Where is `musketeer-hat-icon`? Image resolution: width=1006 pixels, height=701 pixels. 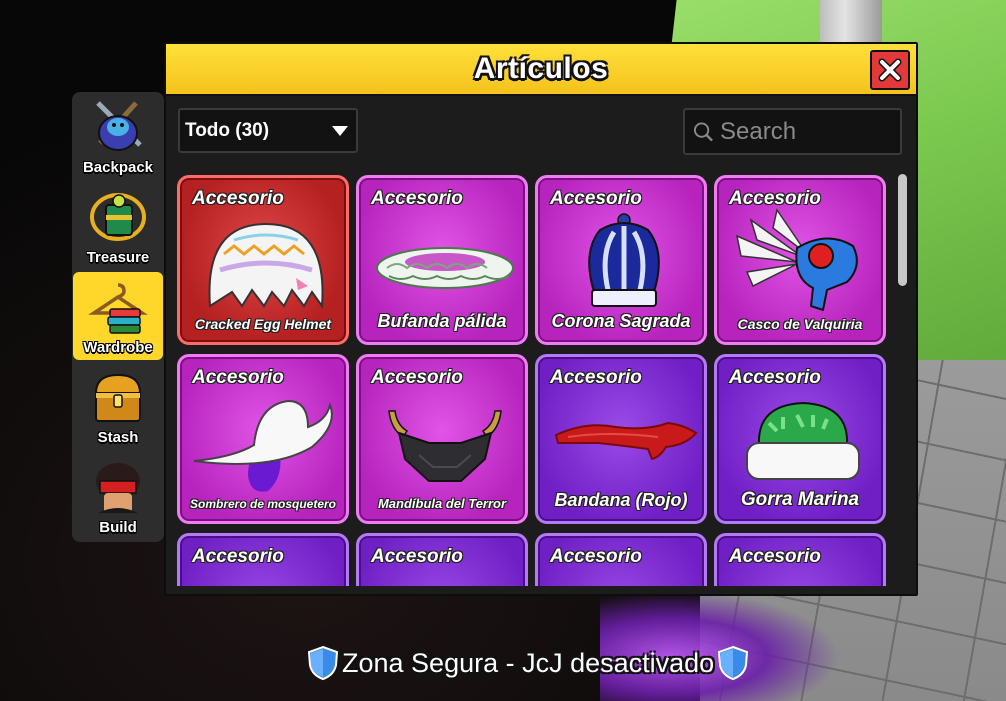 musketeer-hat-icon is located at coordinates (263, 445).